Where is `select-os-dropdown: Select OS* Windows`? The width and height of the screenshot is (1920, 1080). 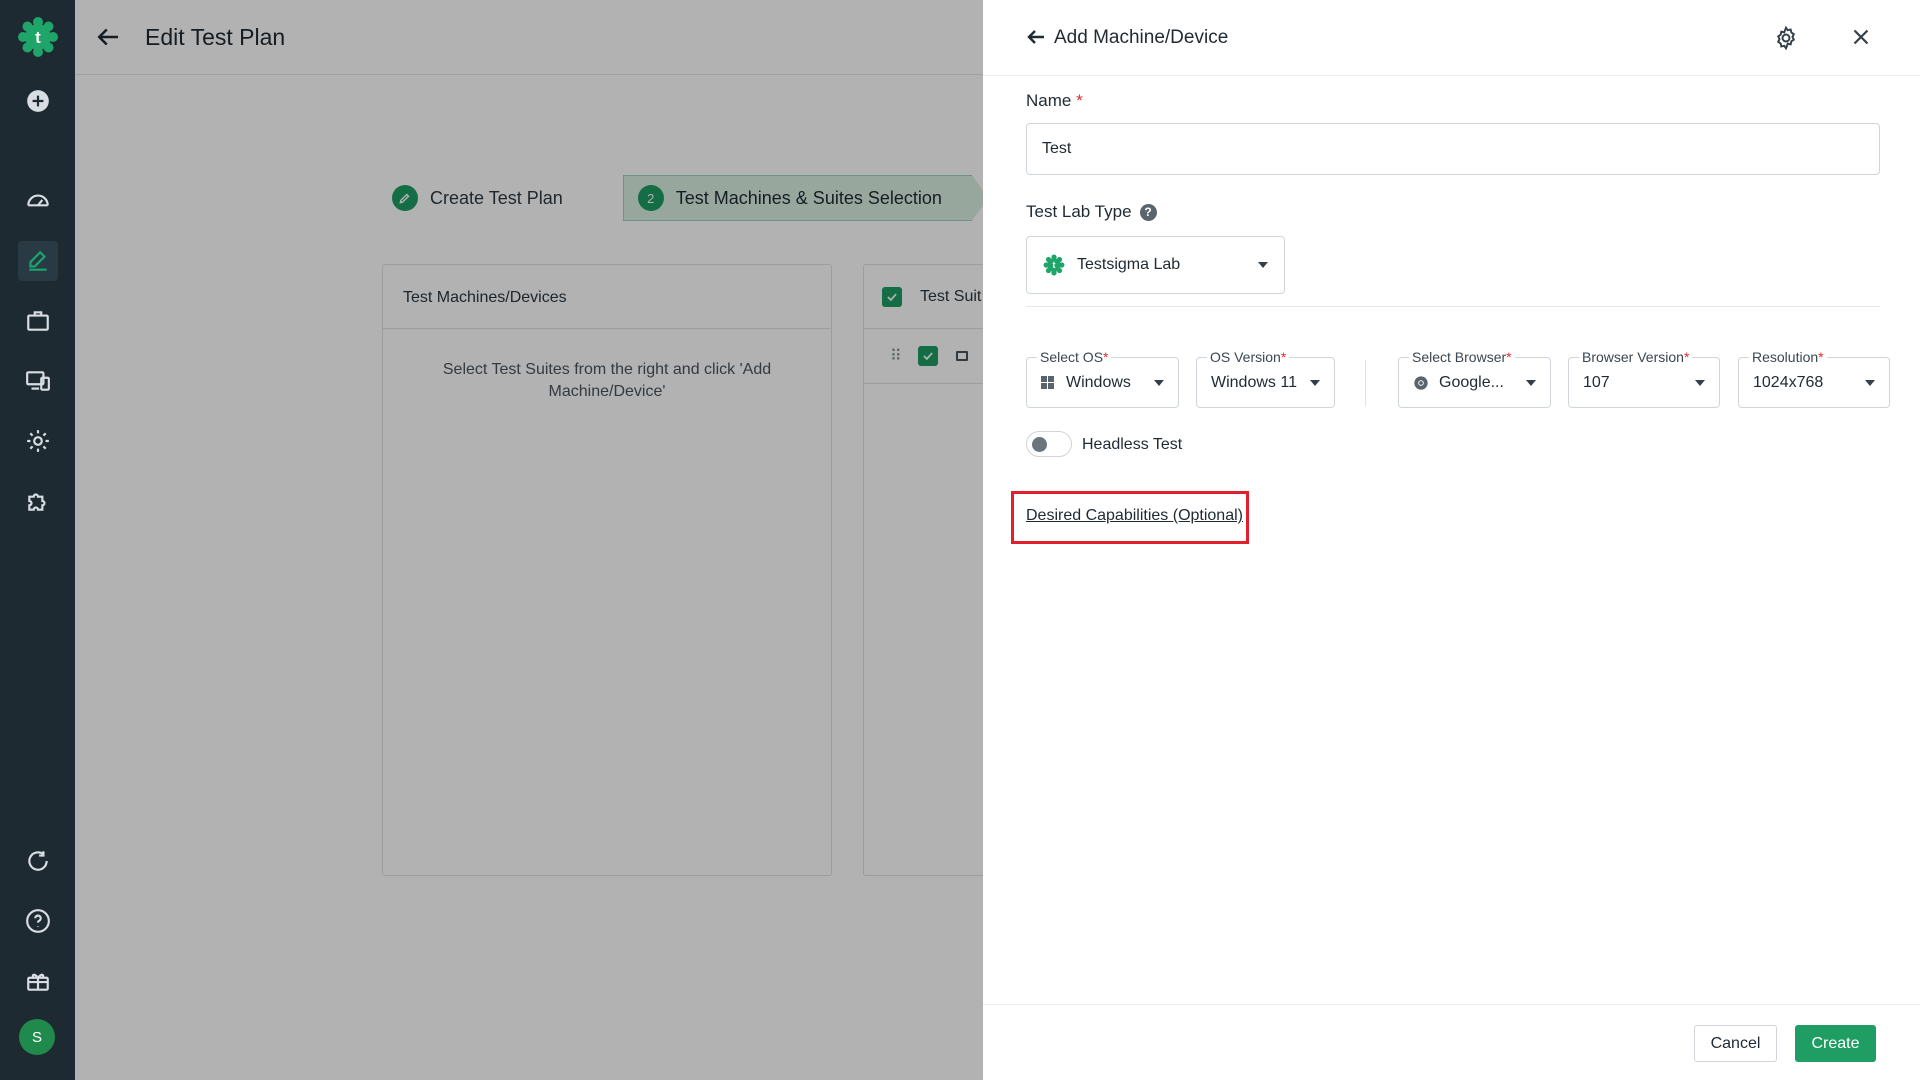
select-os-dropdown: Select OS* Windows is located at coordinates (1102, 378).